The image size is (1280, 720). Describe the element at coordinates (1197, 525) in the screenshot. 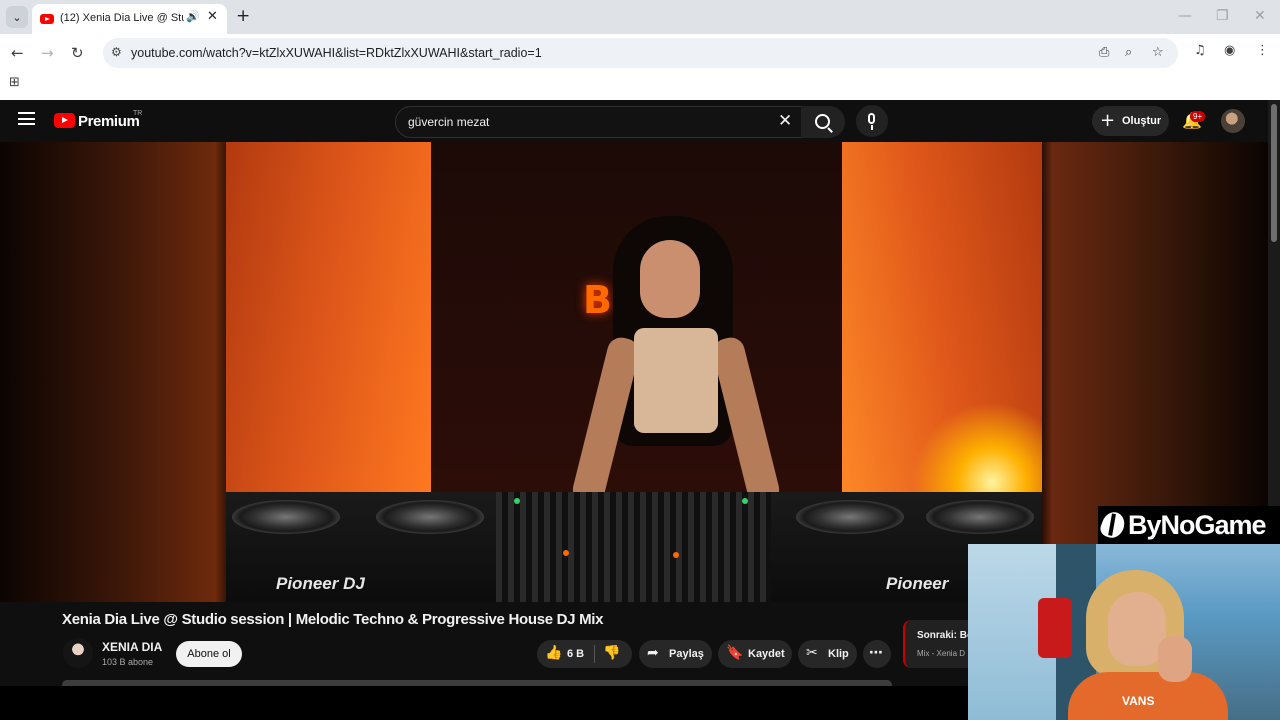

I see `streamer-brand: ByNoGame` at that location.